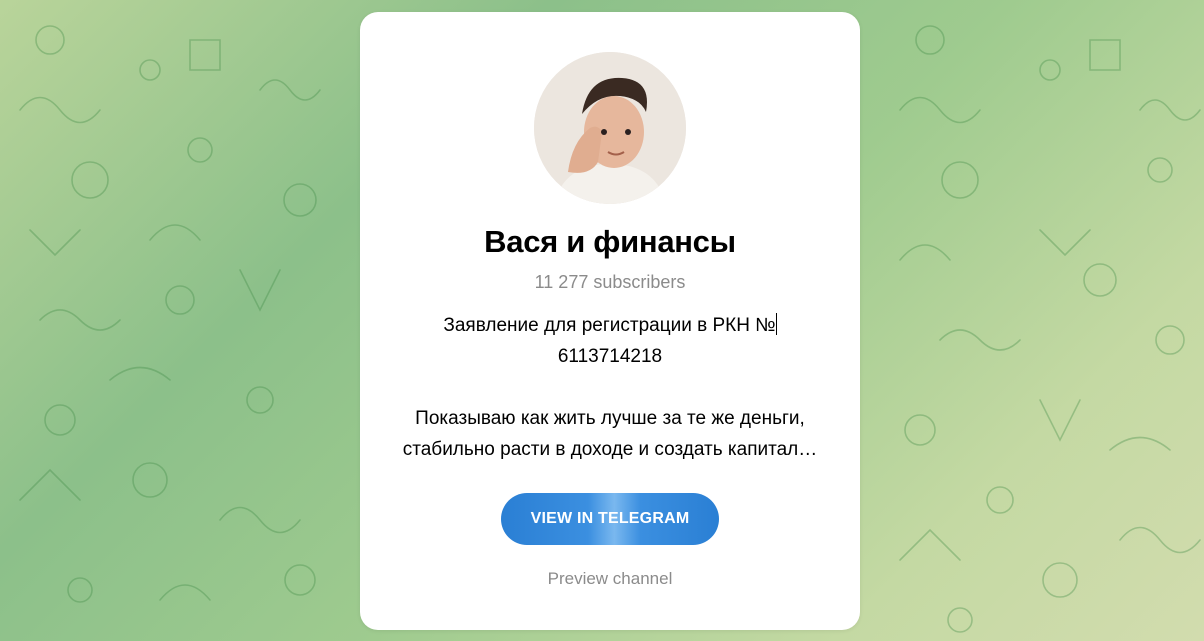 The width and height of the screenshot is (1204, 641). I want to click on view-in-telegram-button: VIEW IN TELEGRAM, so click(610, 519).